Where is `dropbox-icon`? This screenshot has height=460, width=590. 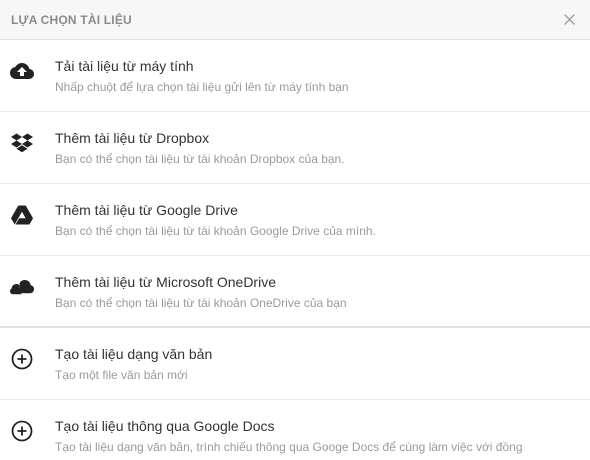
dropbox-icon is located at coordinates (22, 143).